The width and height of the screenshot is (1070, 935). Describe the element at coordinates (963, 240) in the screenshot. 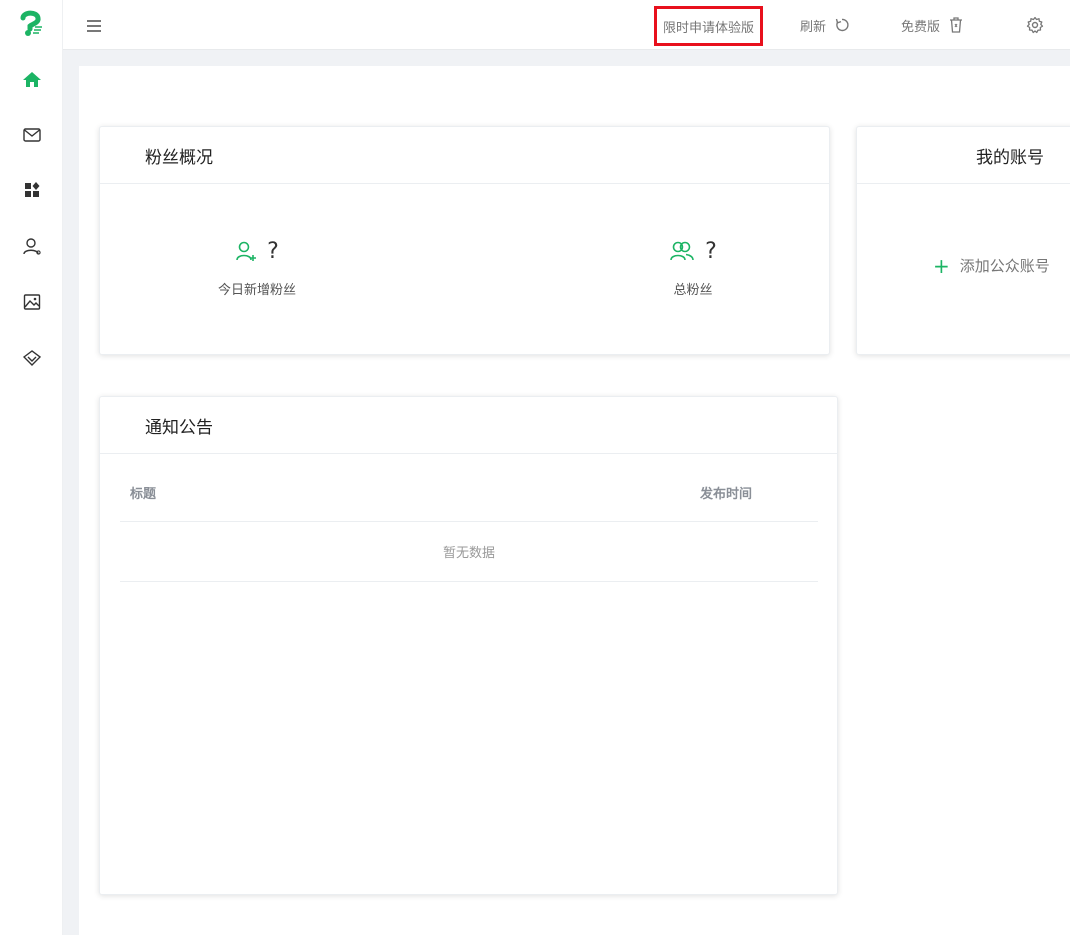

I see `my-account-card: 我的账号 + 添加公众账号` at that location.